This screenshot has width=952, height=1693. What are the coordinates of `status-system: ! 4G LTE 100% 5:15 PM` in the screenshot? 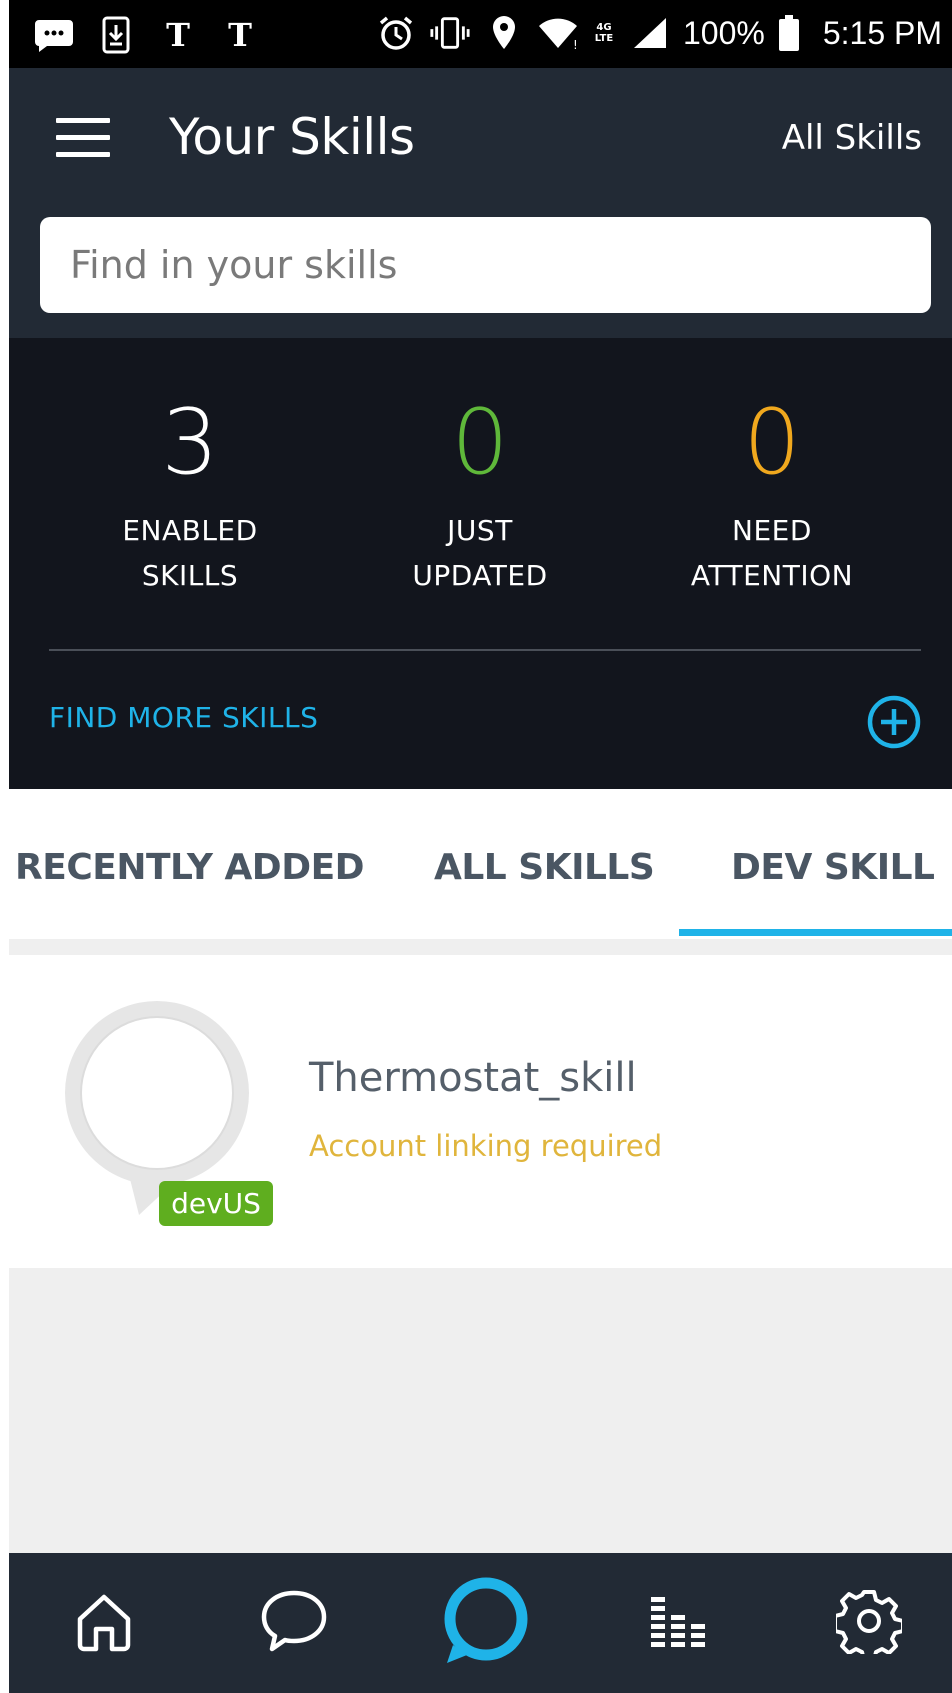 It's located at (658, 33).